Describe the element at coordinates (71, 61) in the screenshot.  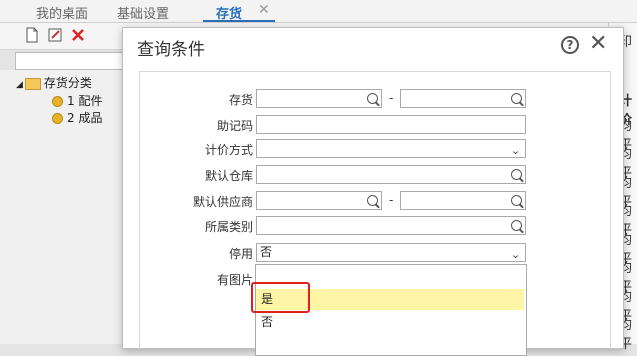
I see `tree-search-input` at that location.